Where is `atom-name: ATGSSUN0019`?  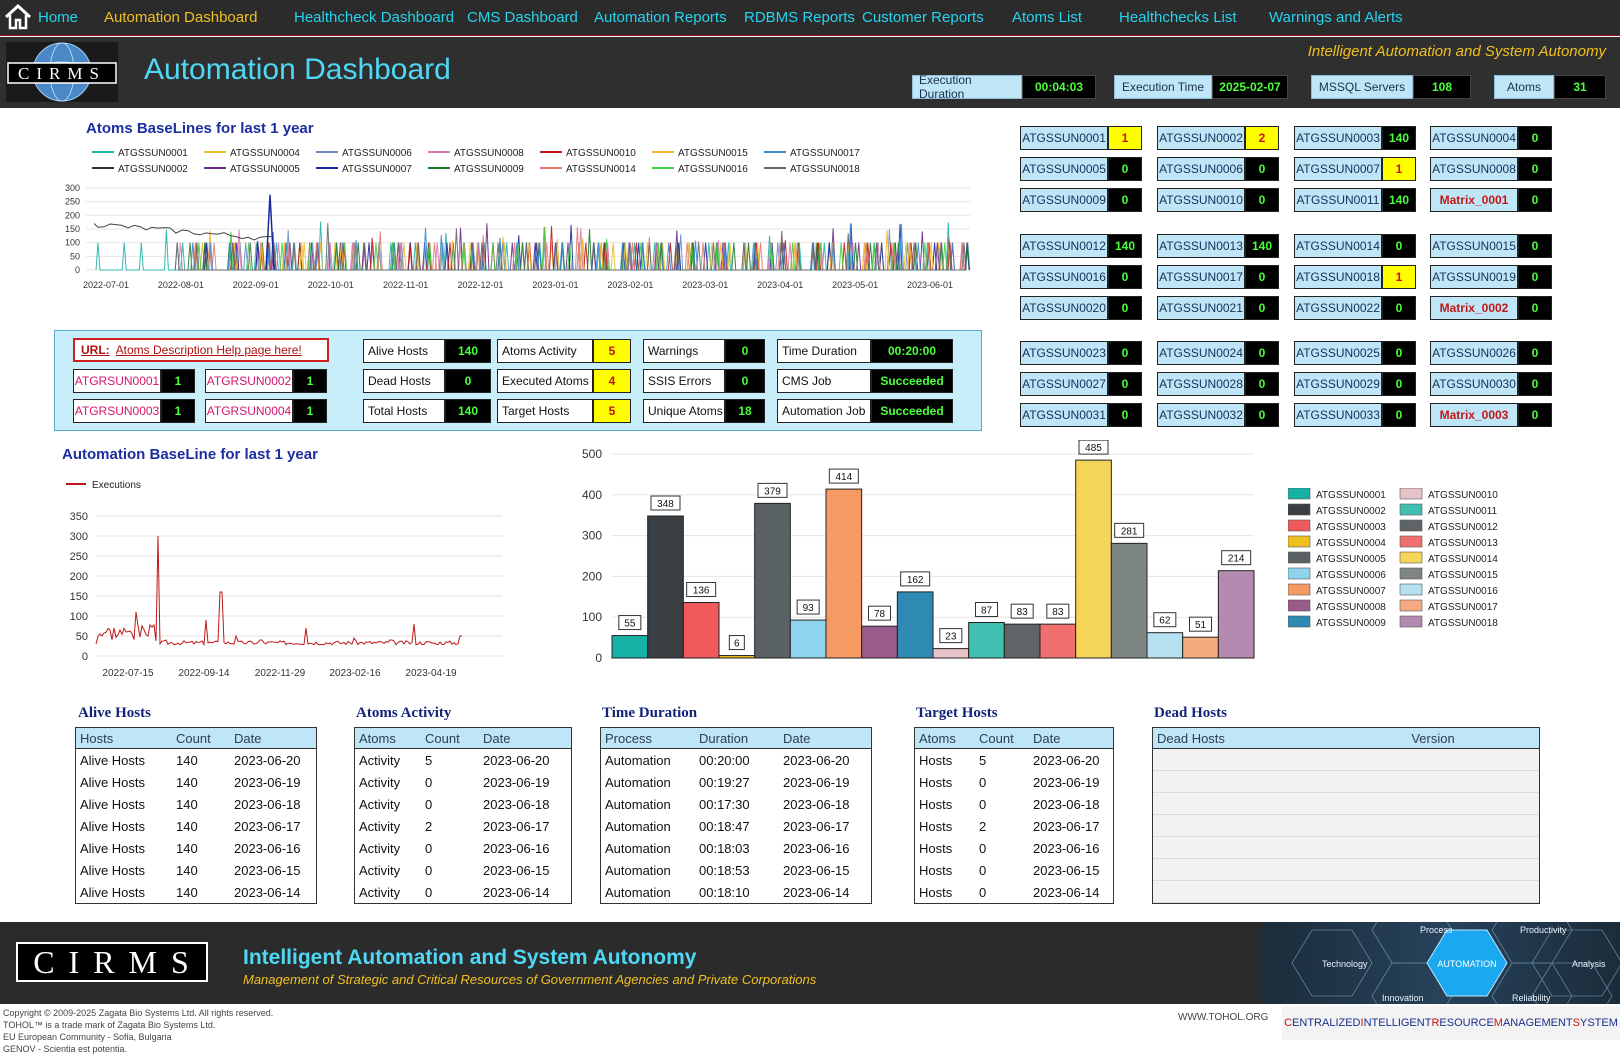 atom-name: ATGSSUN0019 is located at coordinates (1474, 277).